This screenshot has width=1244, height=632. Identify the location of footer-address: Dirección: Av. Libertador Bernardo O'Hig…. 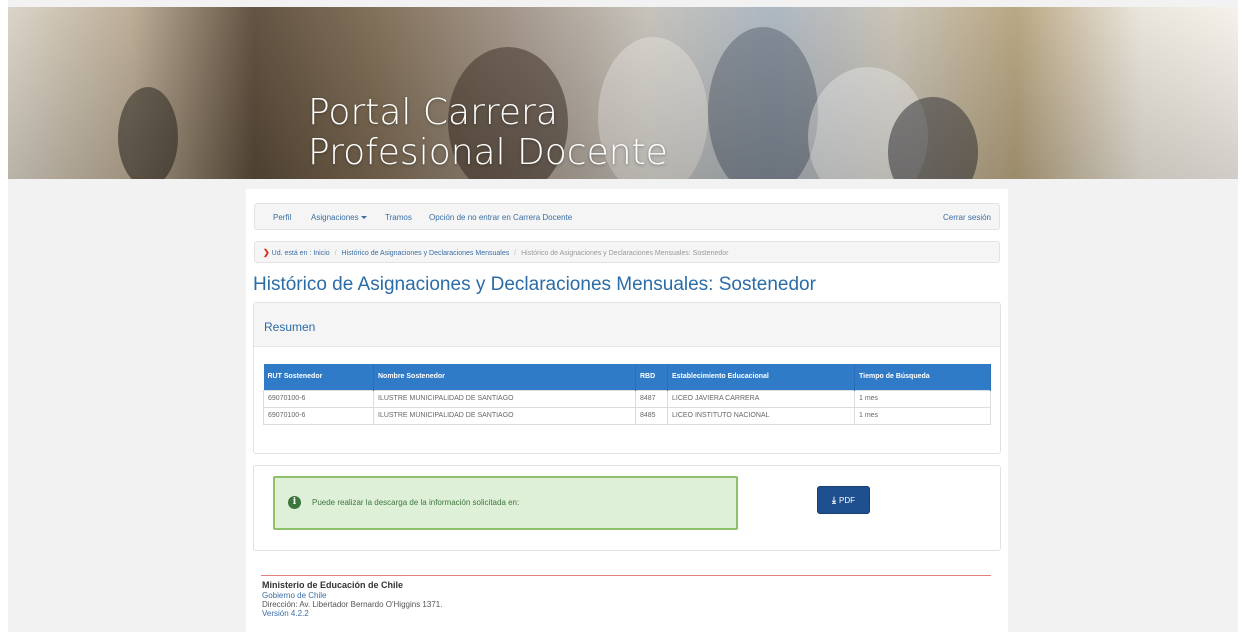
(352, 604).